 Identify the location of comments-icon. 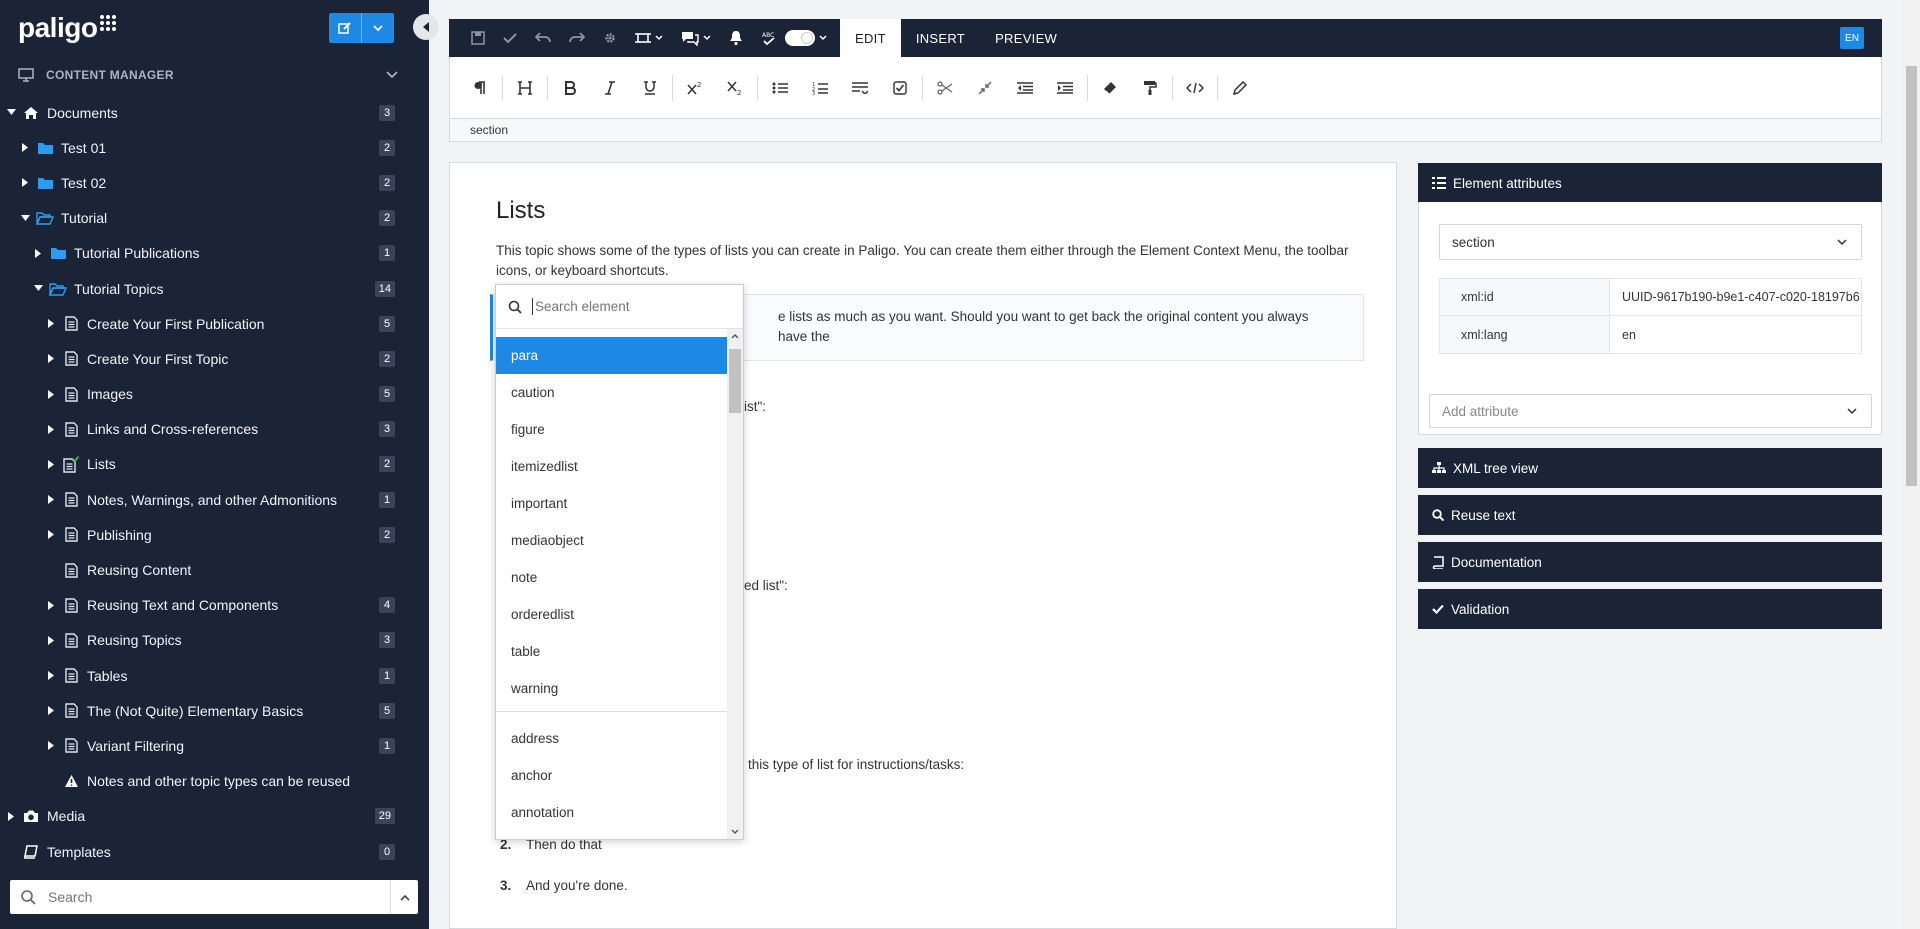
(696, 38).